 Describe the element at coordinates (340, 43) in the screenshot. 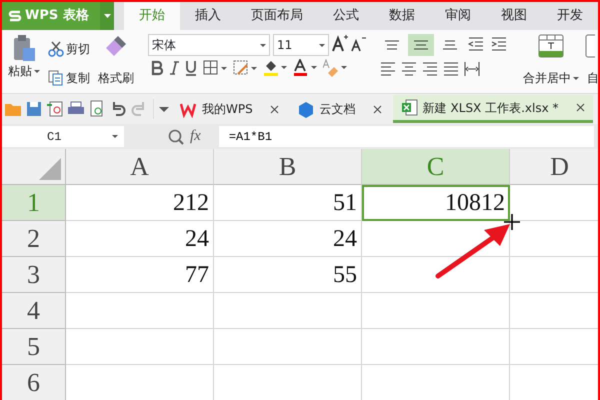

I see `font-grow-icon` at that location.